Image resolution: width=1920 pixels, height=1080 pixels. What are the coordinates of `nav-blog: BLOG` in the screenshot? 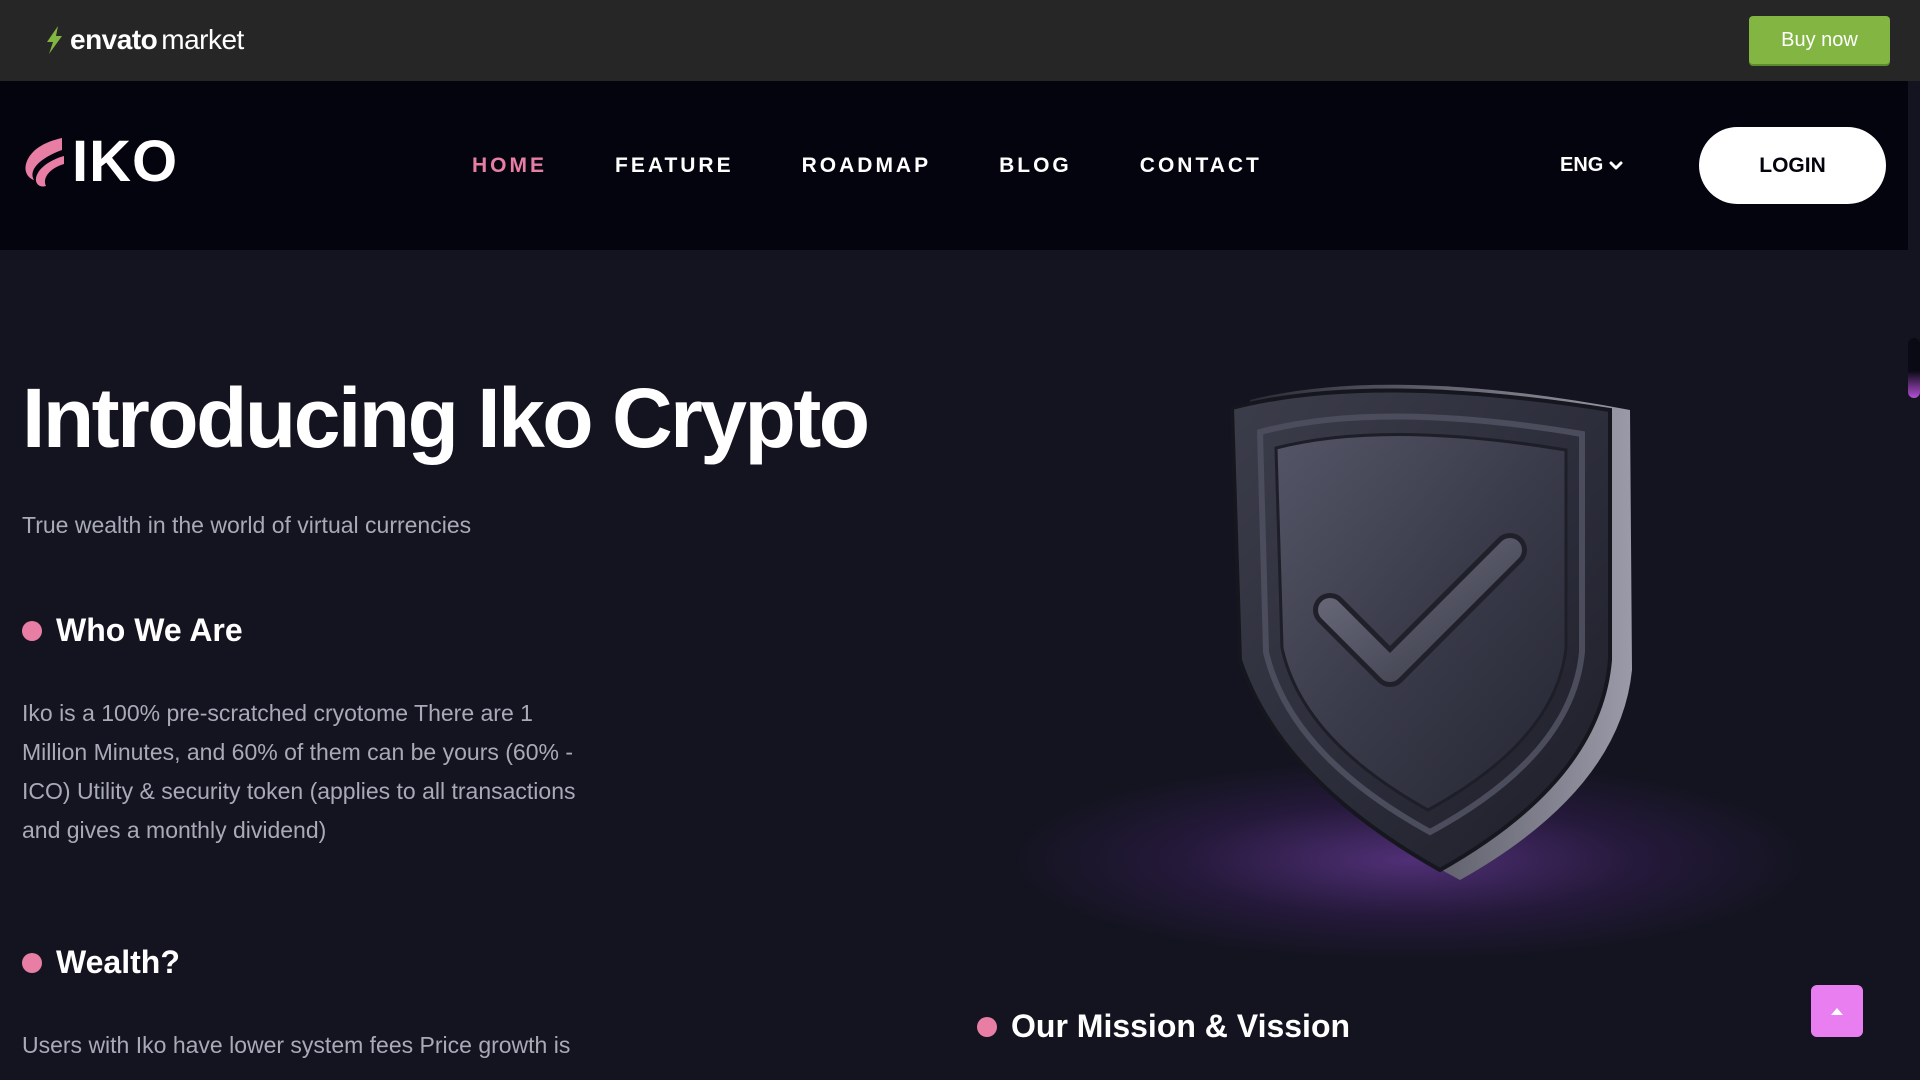 It's located at (1035, 166).